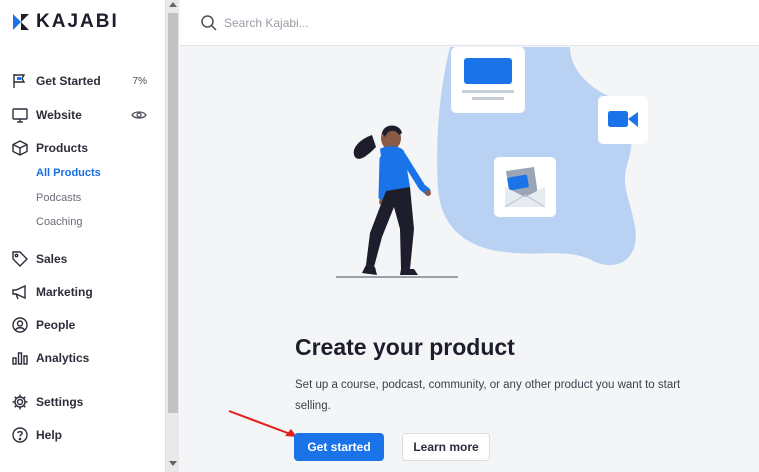 The width and height of the screenshot is (759, 472). I want to click on megaphone-icon, so click(19, 292).